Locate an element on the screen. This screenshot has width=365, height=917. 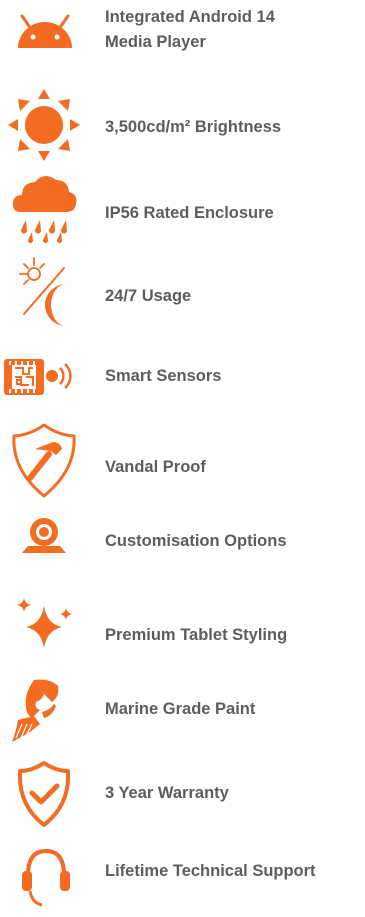
feature-label: Premium Tablet Styling is located at coordinates (196, 635).